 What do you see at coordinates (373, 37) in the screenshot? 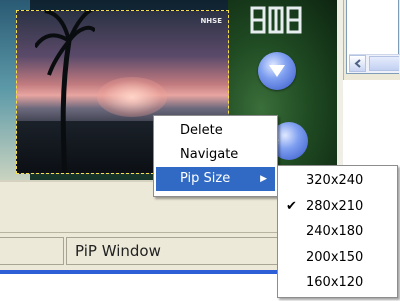
I see `right-list-panel` at bounding box center [373, 37].